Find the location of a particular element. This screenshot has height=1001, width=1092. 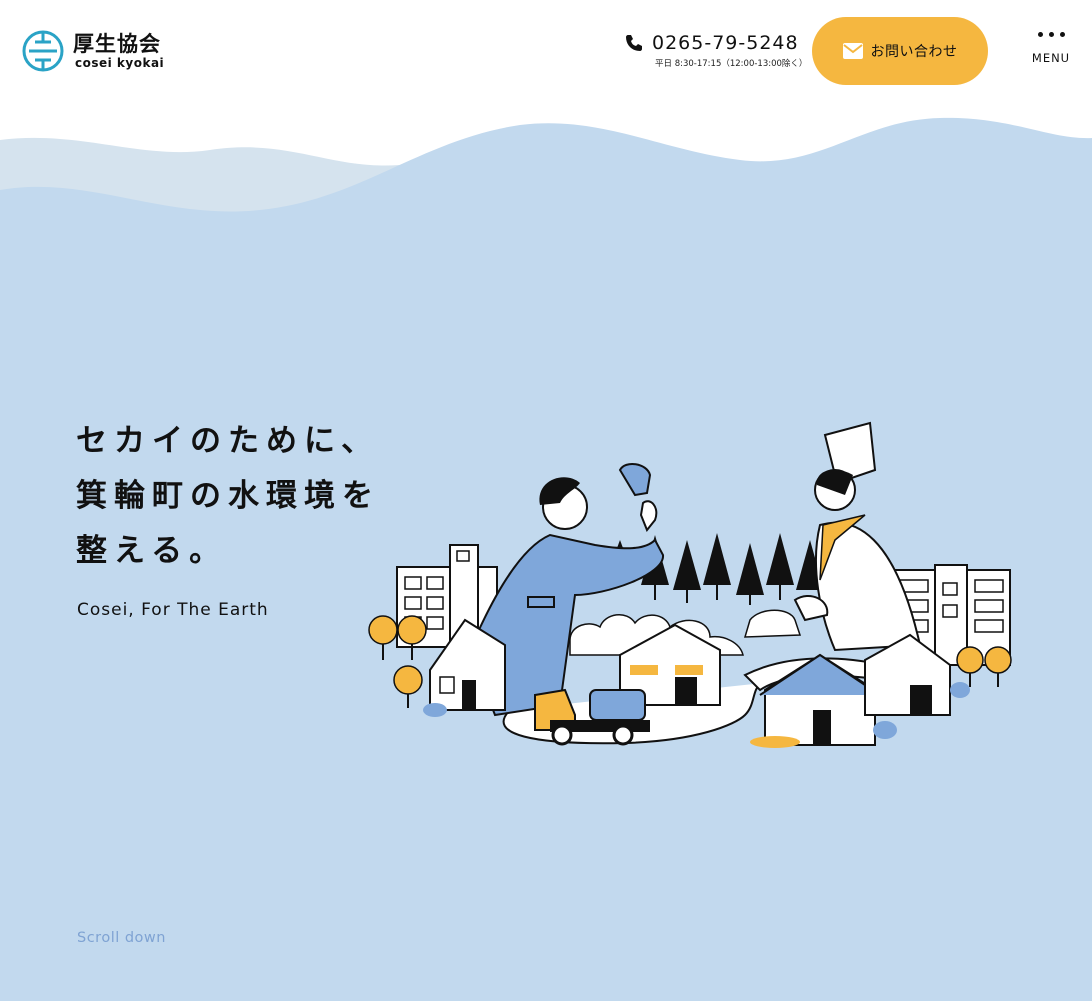

headline-line-1: セカイのために、 is located at coordinates (228, 441).